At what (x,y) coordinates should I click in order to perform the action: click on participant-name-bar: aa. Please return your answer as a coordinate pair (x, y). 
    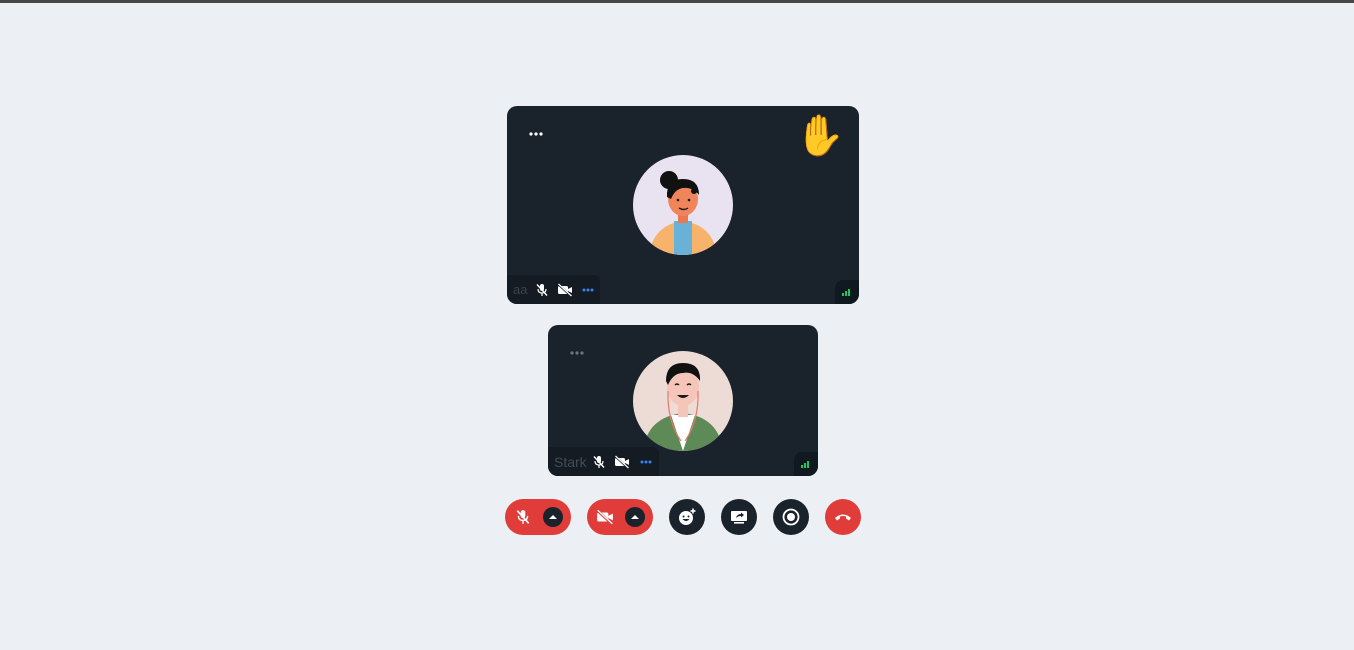
    Looking at the image, I should click on (553, 289).